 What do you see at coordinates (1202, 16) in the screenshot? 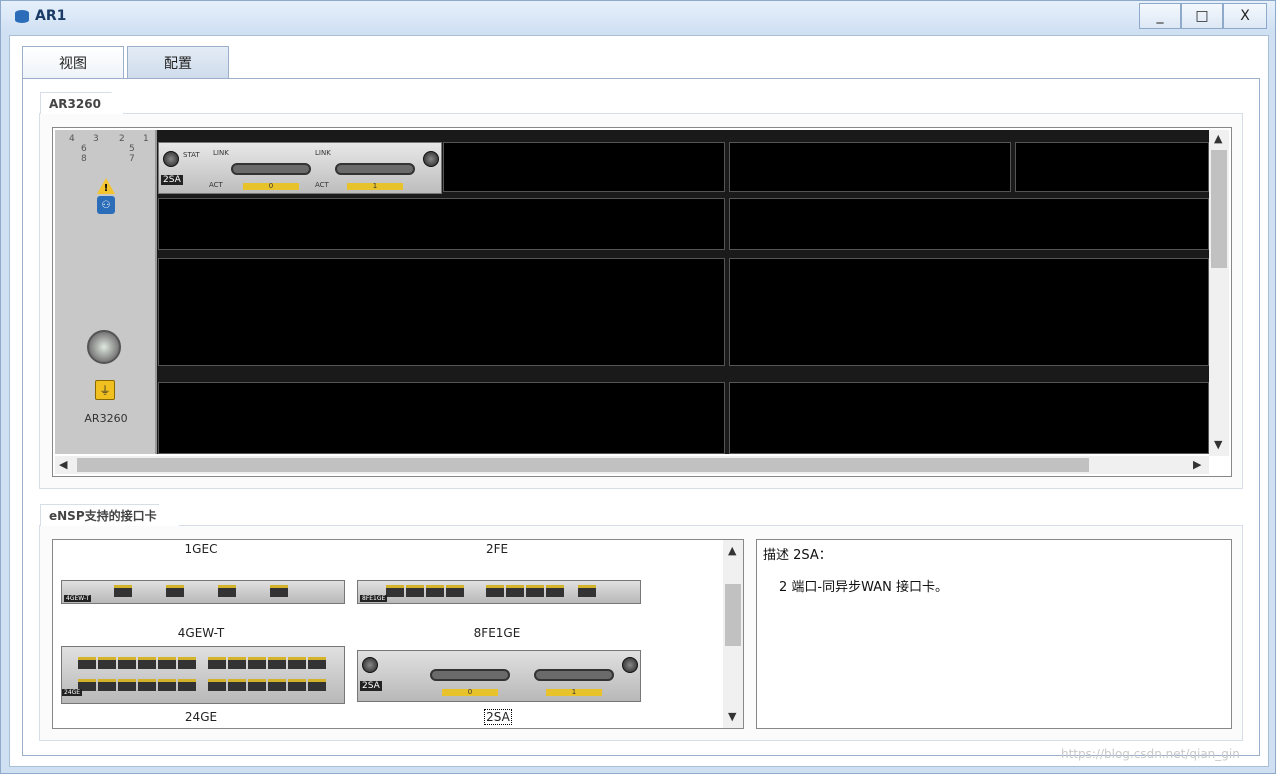
I see `maximize-button: □` at bounding box center [1202, 16].